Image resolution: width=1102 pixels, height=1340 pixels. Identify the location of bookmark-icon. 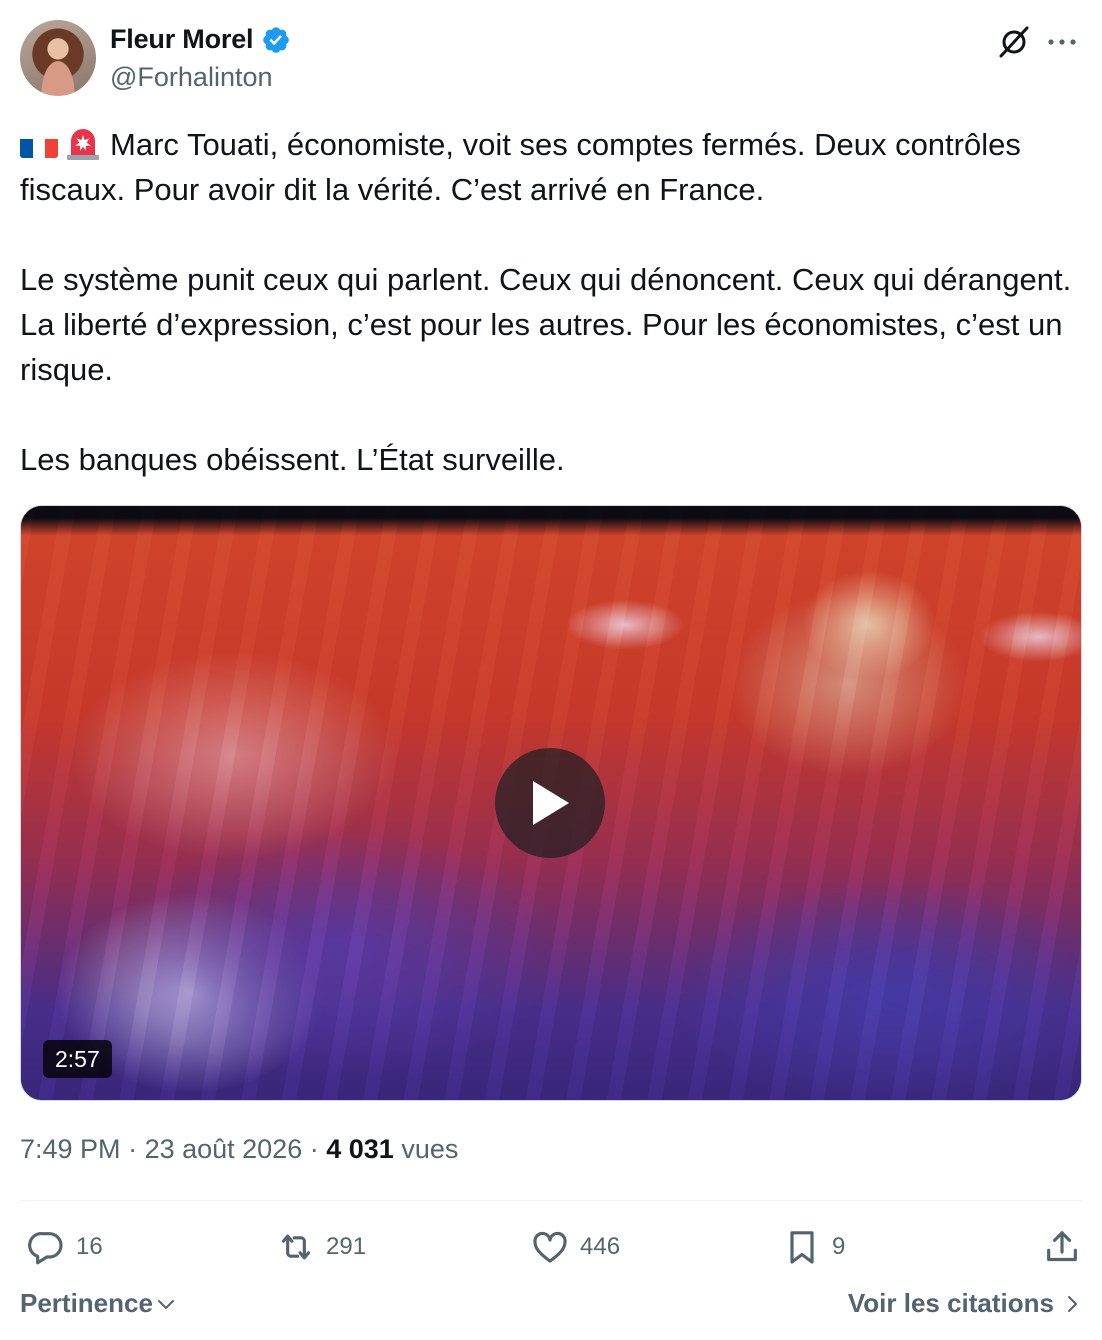
(802, 1247).